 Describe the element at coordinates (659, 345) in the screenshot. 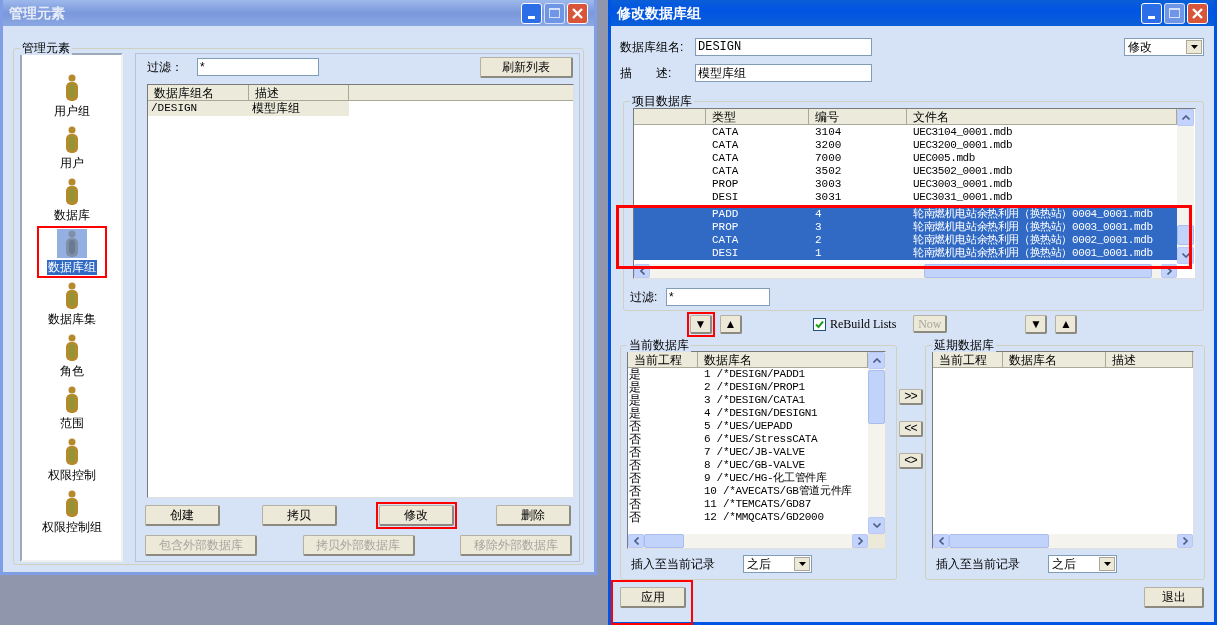

I see `group-title: 当前数据库` at that location.